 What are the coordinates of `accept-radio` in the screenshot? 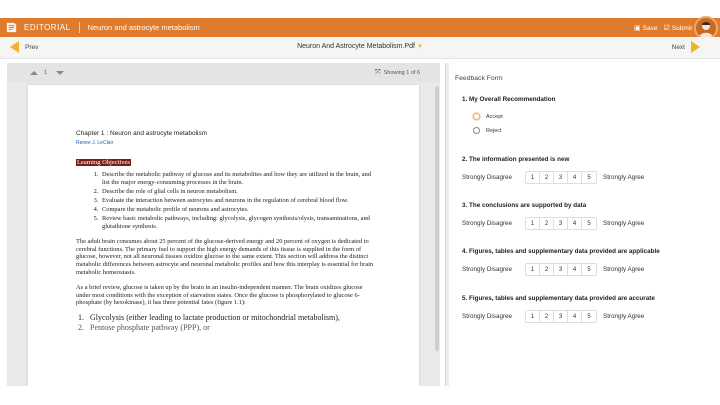 It's located at (476, 116).